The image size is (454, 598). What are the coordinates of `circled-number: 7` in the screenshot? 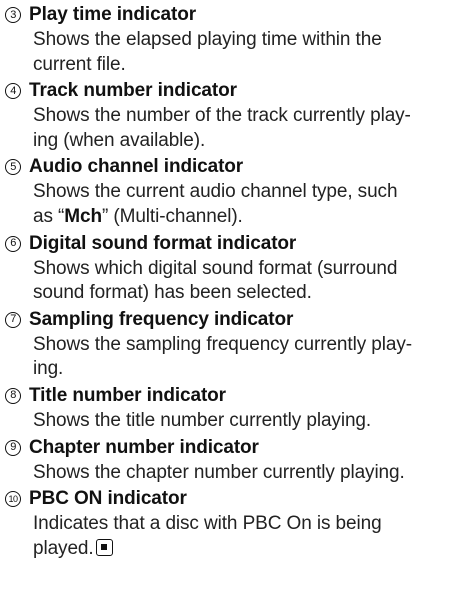 It's located at (13, 319).